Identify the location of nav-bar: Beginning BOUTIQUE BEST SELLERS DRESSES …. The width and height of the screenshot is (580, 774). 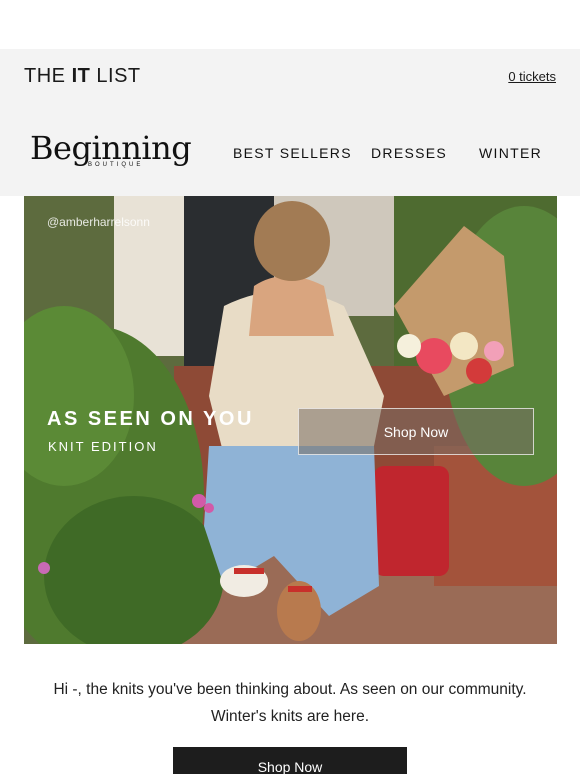
(290, 149).